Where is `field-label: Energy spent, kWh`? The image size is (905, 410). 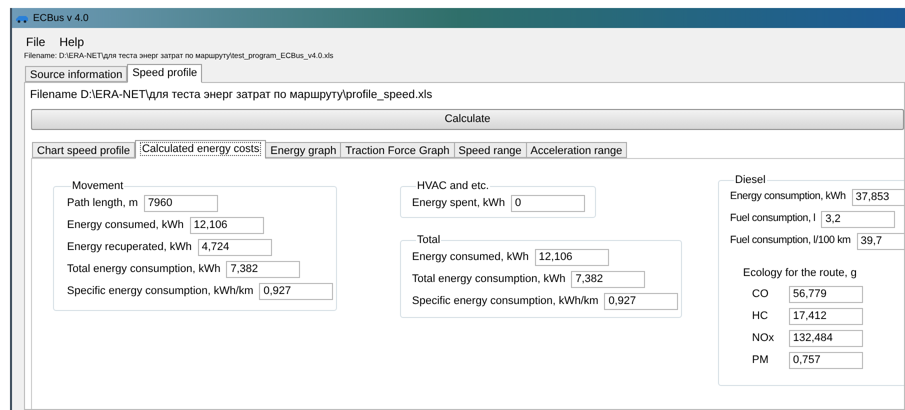
field-label: Energy spent, kWh is located at coordinates (458, 203).